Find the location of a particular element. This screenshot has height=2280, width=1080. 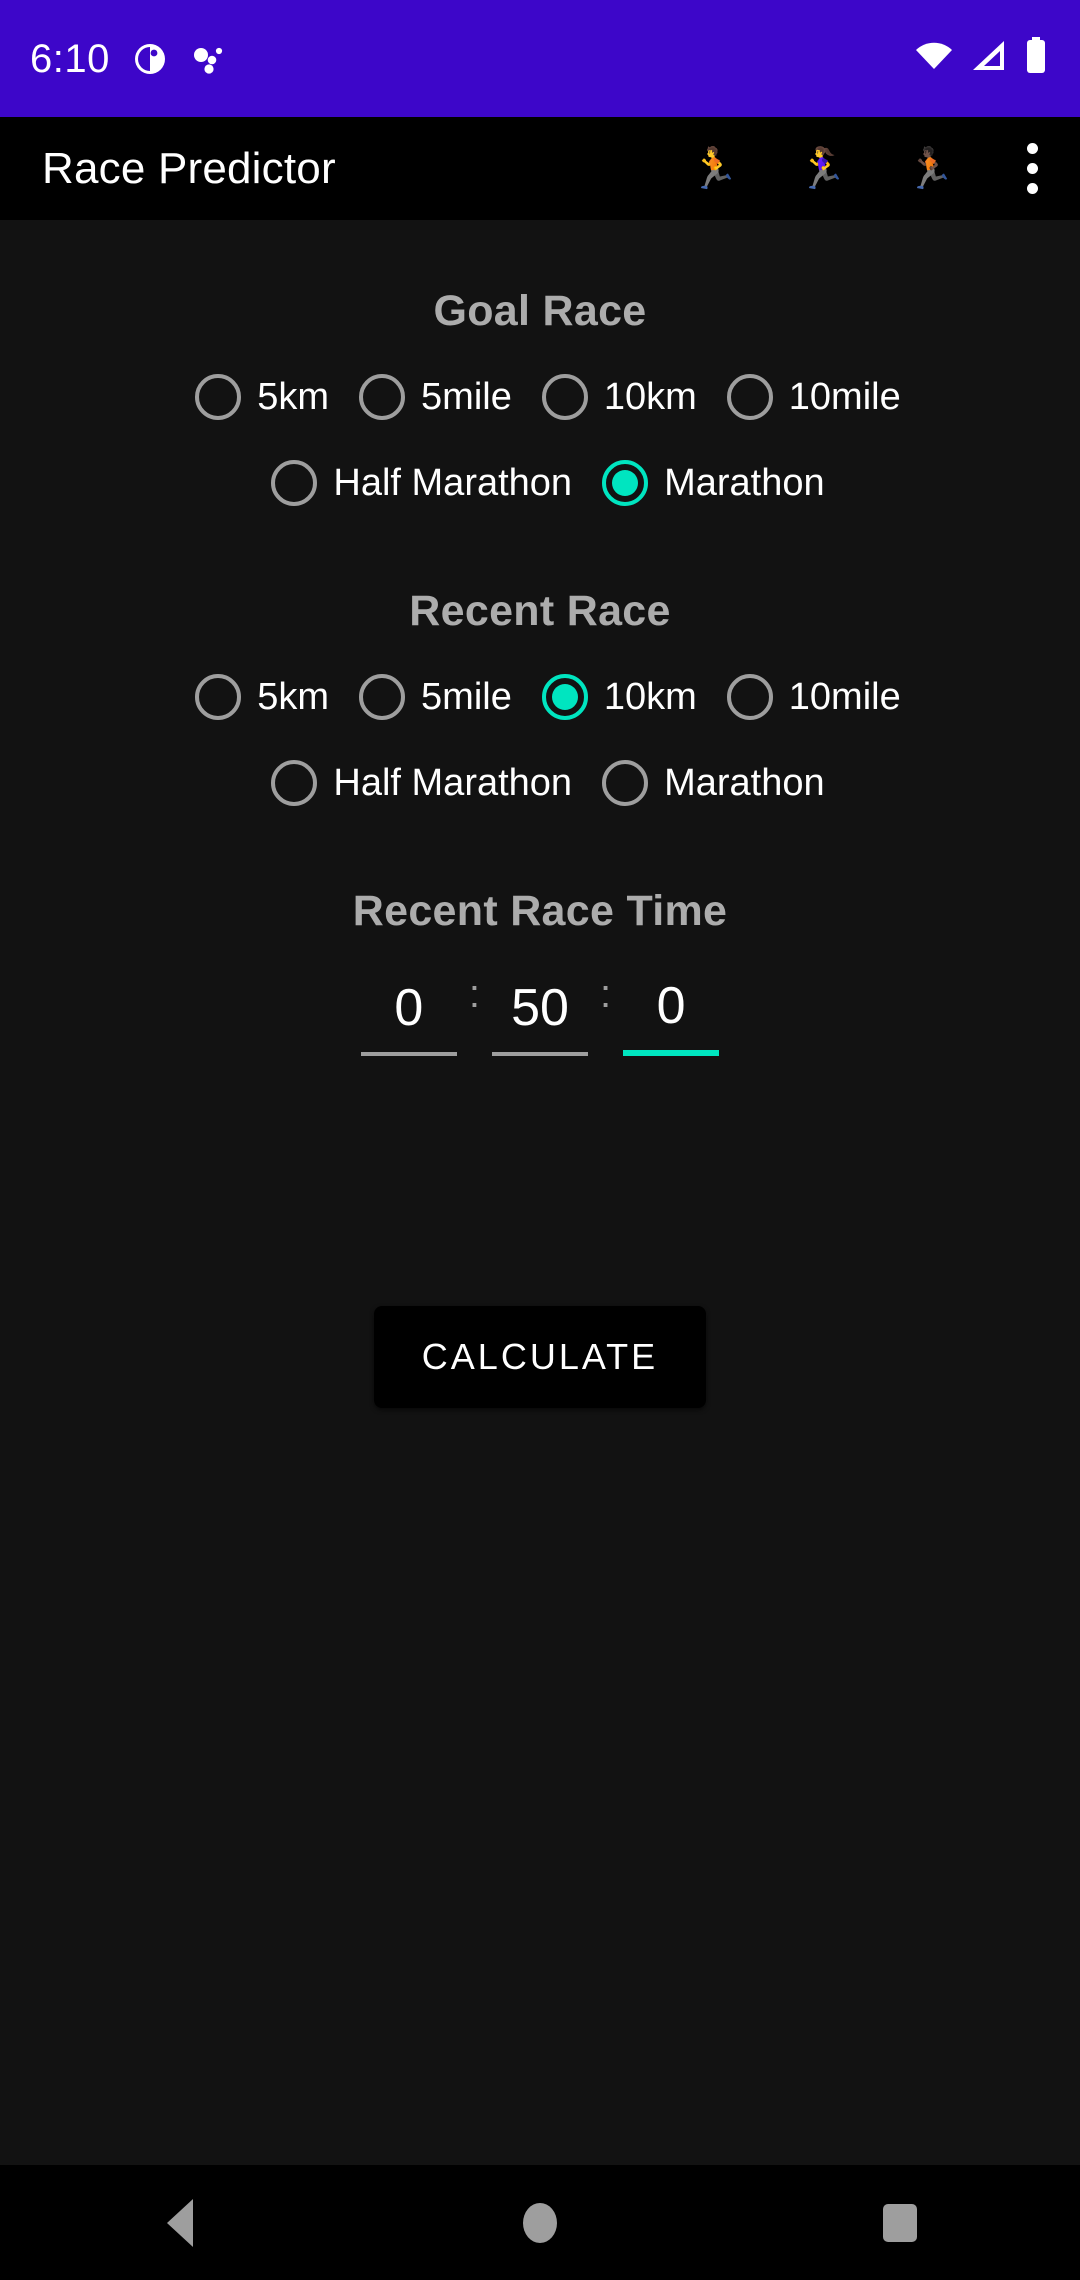

hours-field: 0 is located at coordinates (408, 1016).